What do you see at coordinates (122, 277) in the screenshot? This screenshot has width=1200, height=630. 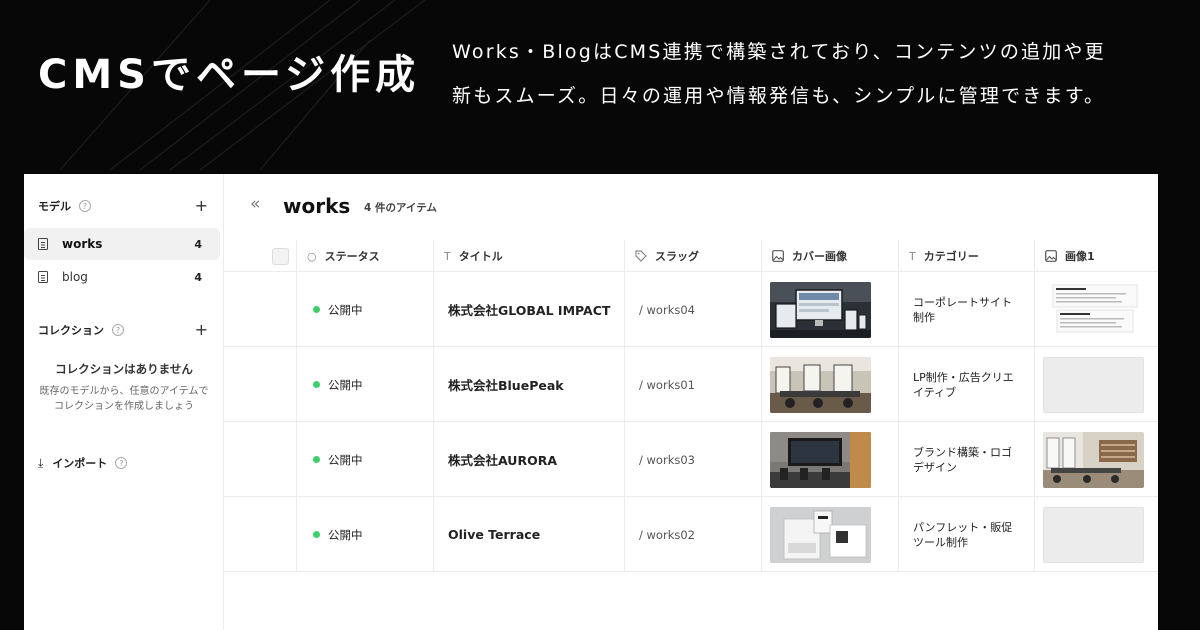 I see `sidebar-item-blog: blog 4` at bounding box center [122, 277].